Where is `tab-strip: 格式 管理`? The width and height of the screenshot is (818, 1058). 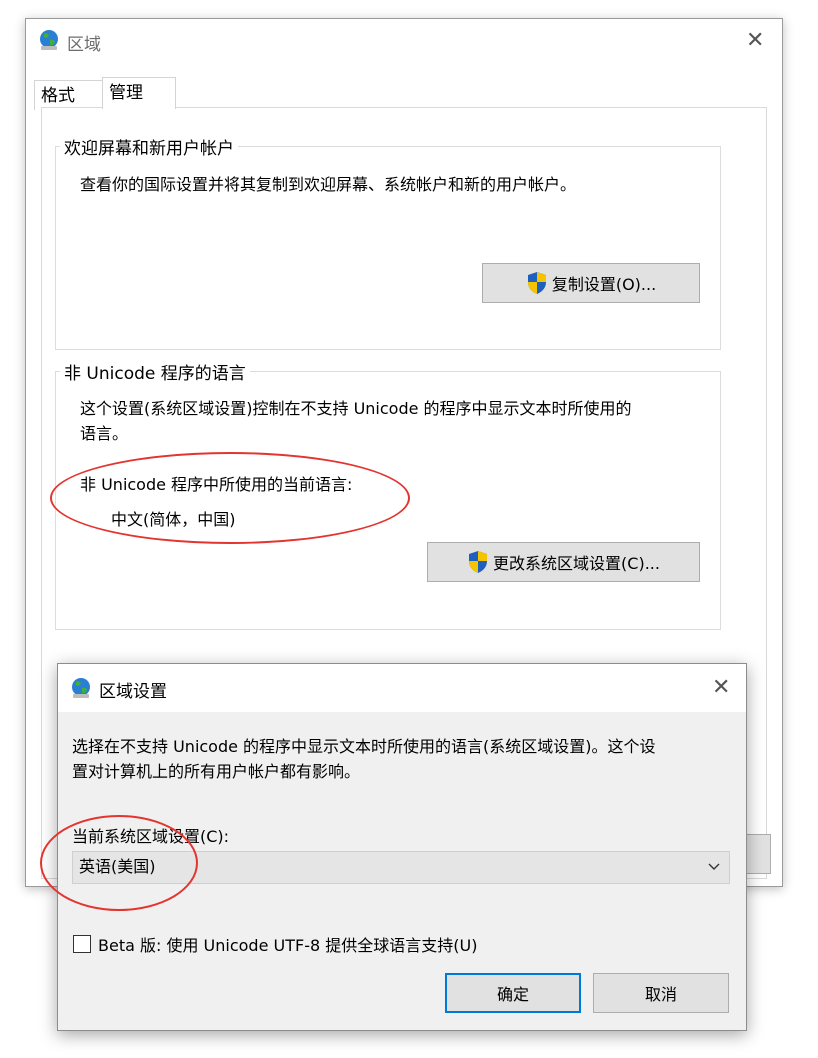
tab-strip: 格式 管理 is located at coordinates (404, 93).